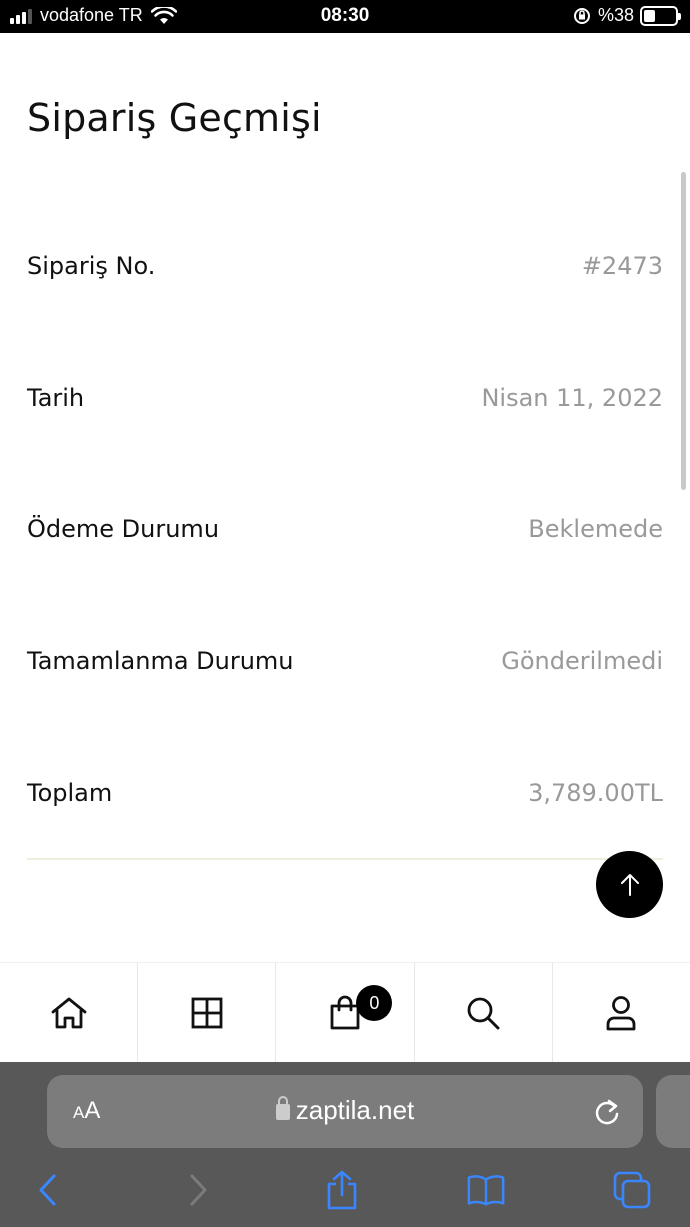 The image size is (690, 1227). I want to click on date-label: Tarih, so click(56, 398).